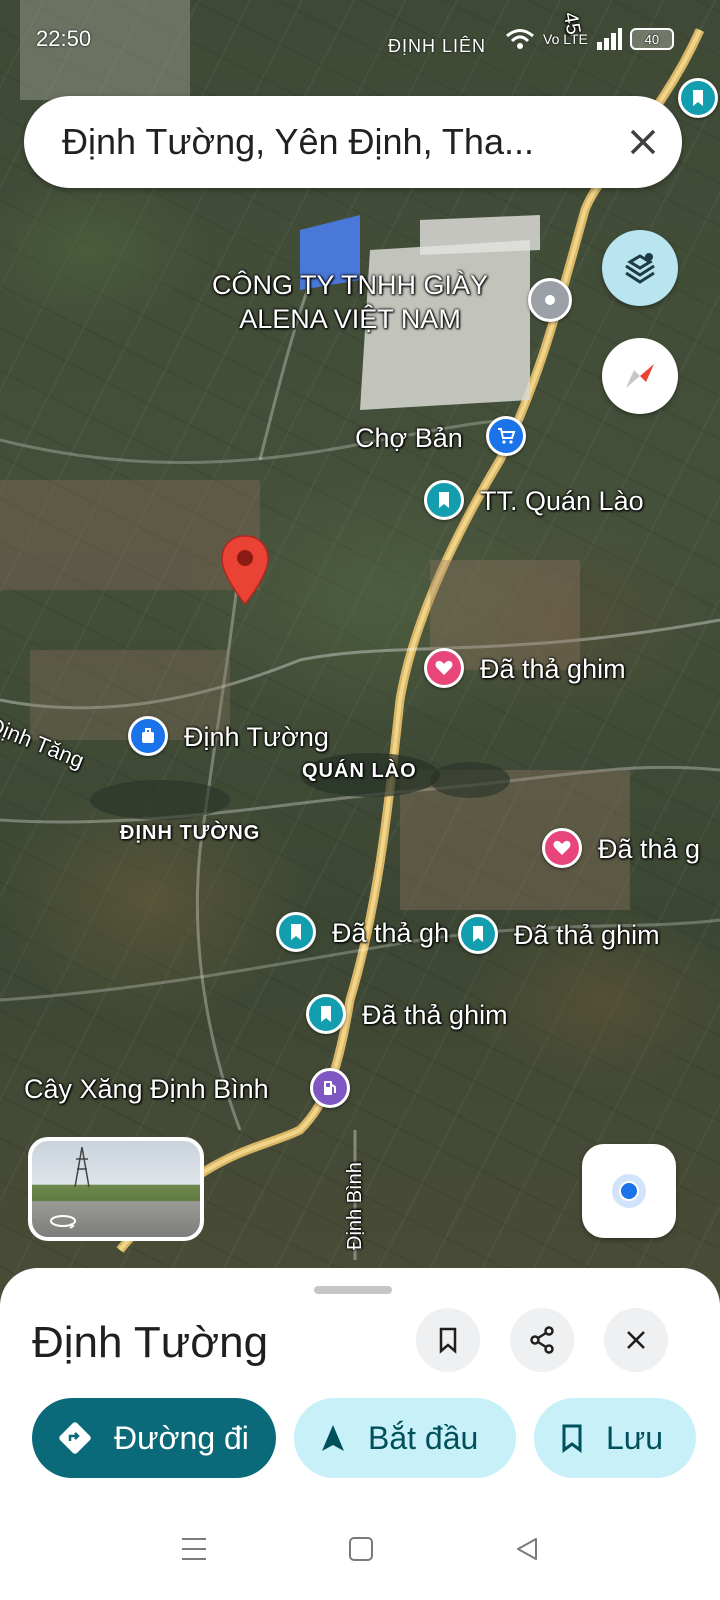  I want to click on briefcase-icon, so click(148, 735).